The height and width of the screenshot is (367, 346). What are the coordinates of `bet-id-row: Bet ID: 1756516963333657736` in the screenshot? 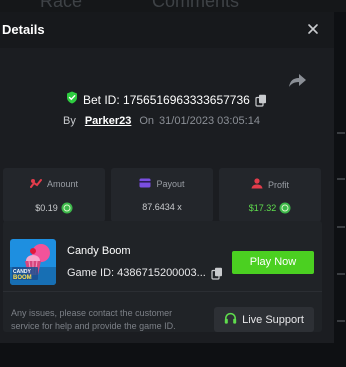 It's located at (166, 100).